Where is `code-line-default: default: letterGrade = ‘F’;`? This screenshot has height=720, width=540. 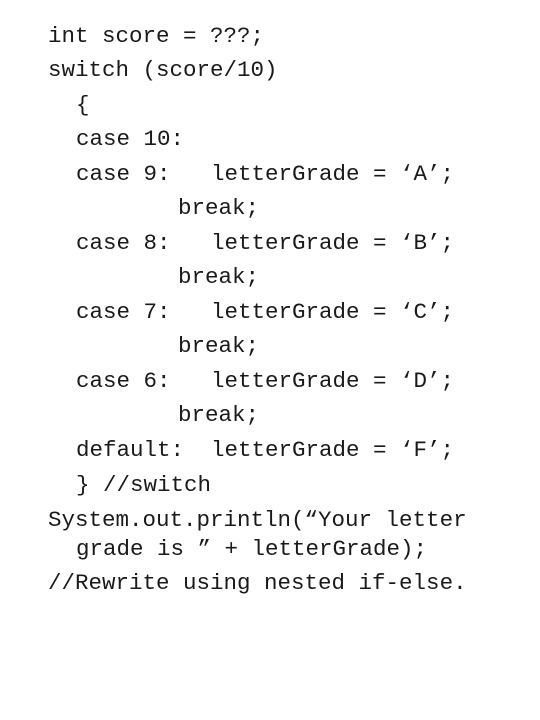 code-line-default: default: letterGrade = ‘F’; is located at coordinates (265, 450).